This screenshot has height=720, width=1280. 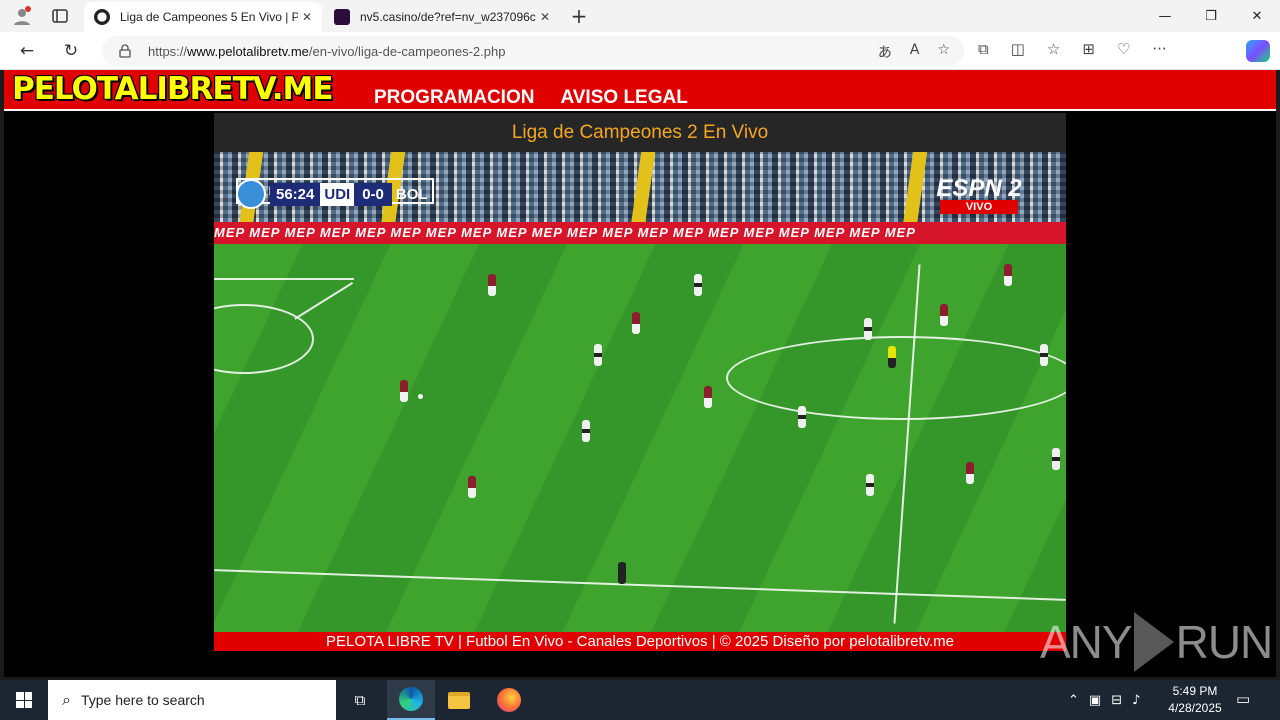 I want to click on maximize-button: ❐, so click(x=1211, y=16).